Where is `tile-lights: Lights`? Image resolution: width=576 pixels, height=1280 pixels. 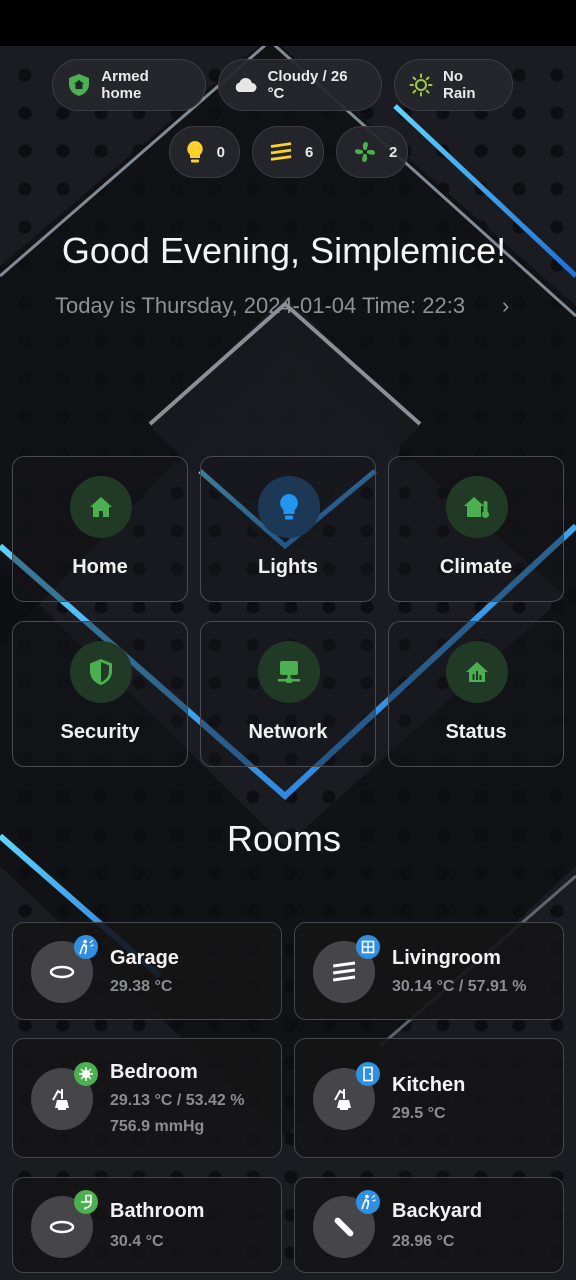 tile-lights: Lights is located at coordinates (288, 529).